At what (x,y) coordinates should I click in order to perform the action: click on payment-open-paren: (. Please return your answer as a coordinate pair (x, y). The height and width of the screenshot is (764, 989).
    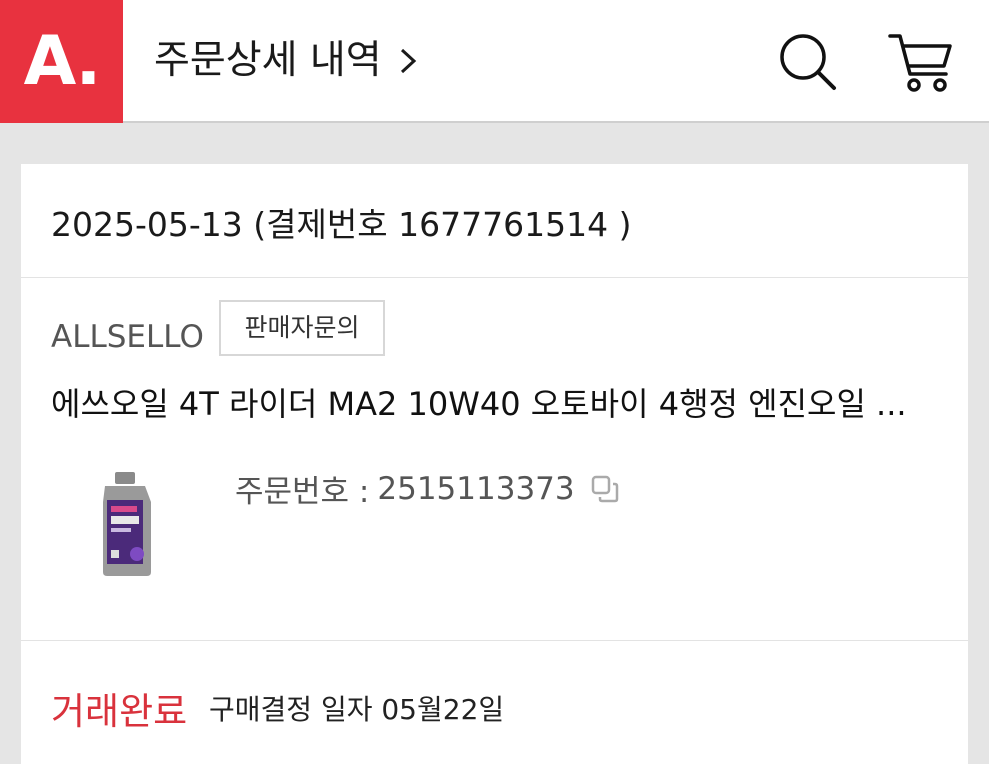
    Looking at the image, I should click on (260, 224).